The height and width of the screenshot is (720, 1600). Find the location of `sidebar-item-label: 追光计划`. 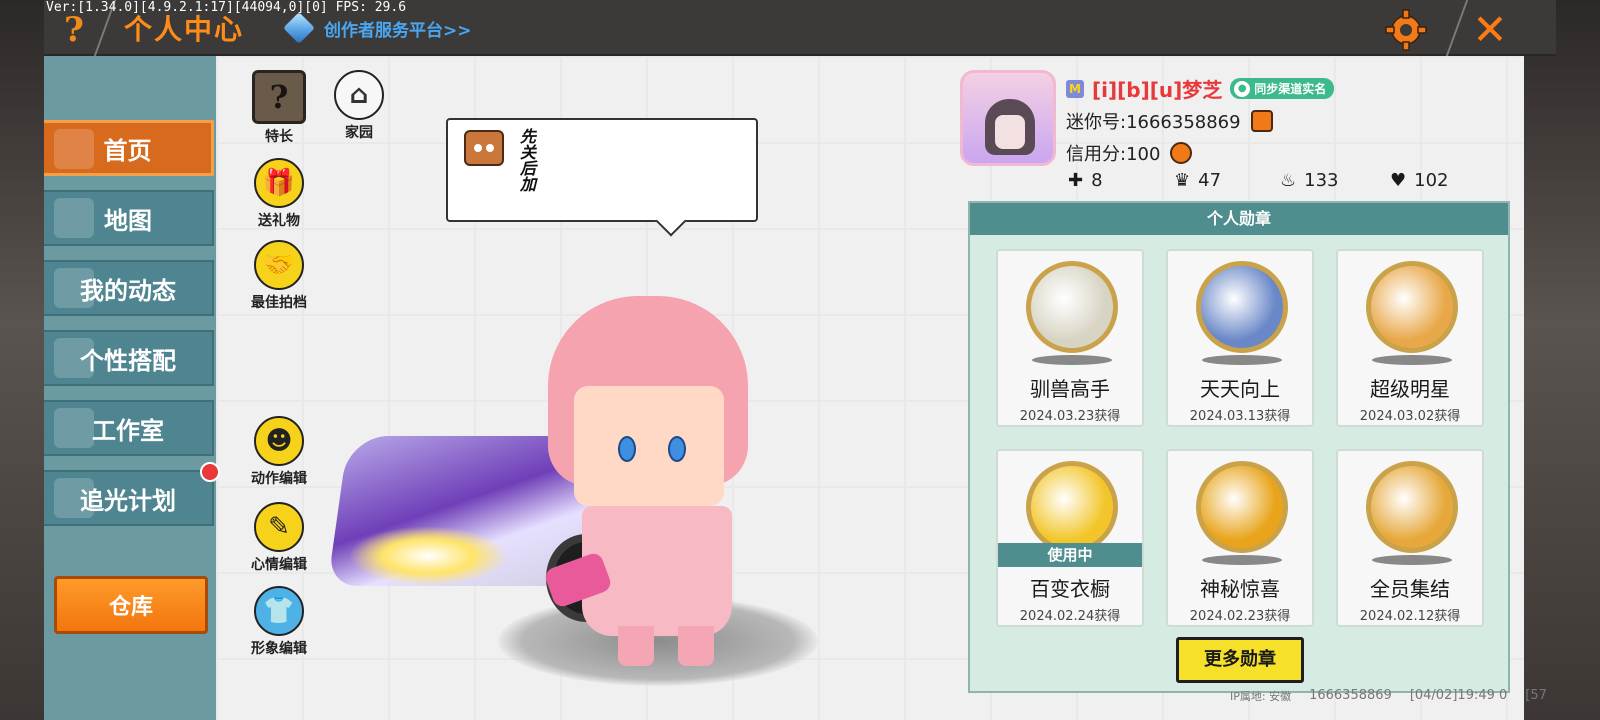

sidebar-item-label: 追光计划 is located at coordinates (128, 500).